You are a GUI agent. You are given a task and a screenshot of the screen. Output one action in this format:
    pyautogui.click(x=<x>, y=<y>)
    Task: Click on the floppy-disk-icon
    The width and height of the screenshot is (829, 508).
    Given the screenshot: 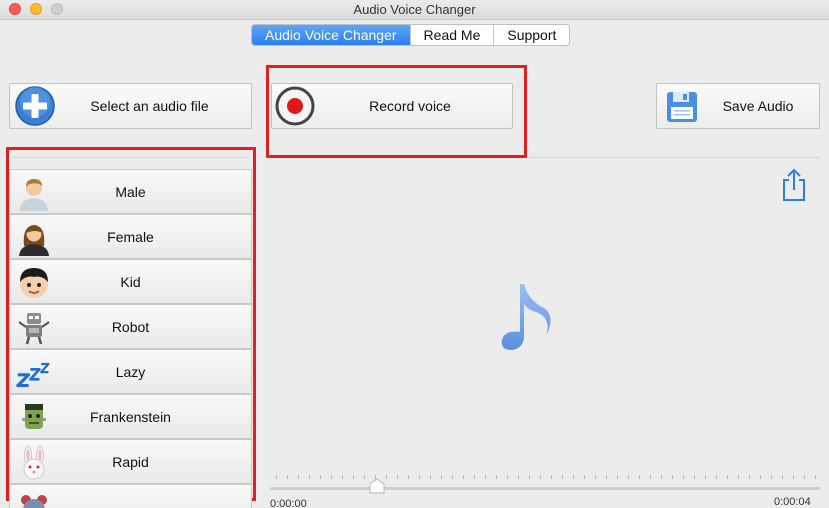 What is the action you would take?
    pyautogui.click(x=682, y=107)
    